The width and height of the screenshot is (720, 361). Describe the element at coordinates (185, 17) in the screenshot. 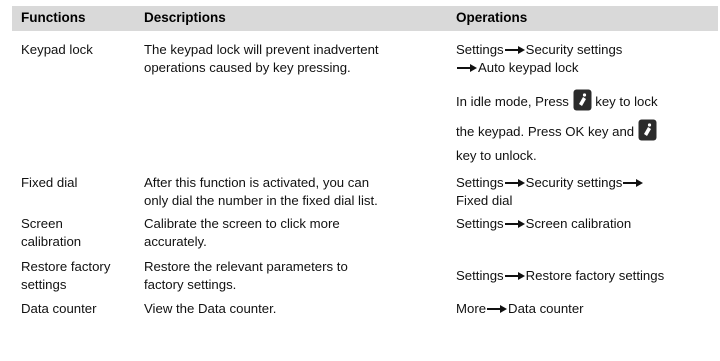

I see `header-descriptions: Descriptions` at that location.